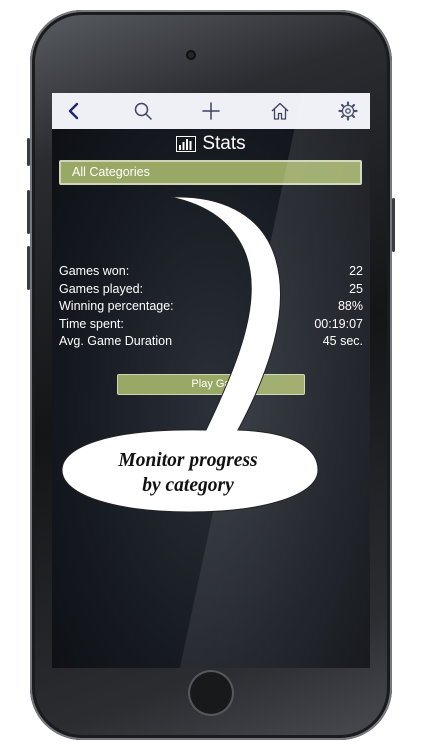 This screenshot has height=750, width=422. What do you see at coordinates (143, 111) in the screenshot?
I see `search-icon` at bounding box center [143, 111].